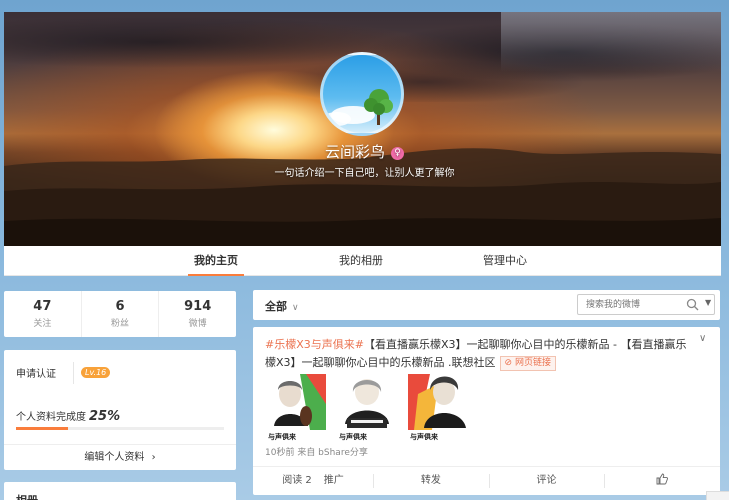 This screenshot has height=500, width=729. What do you see at coordinates (364, 171) in the screenshot?
I see `user-bio: 一句话介绍一下自己吧，让别人更了解你` at bounding box center [364, 171].